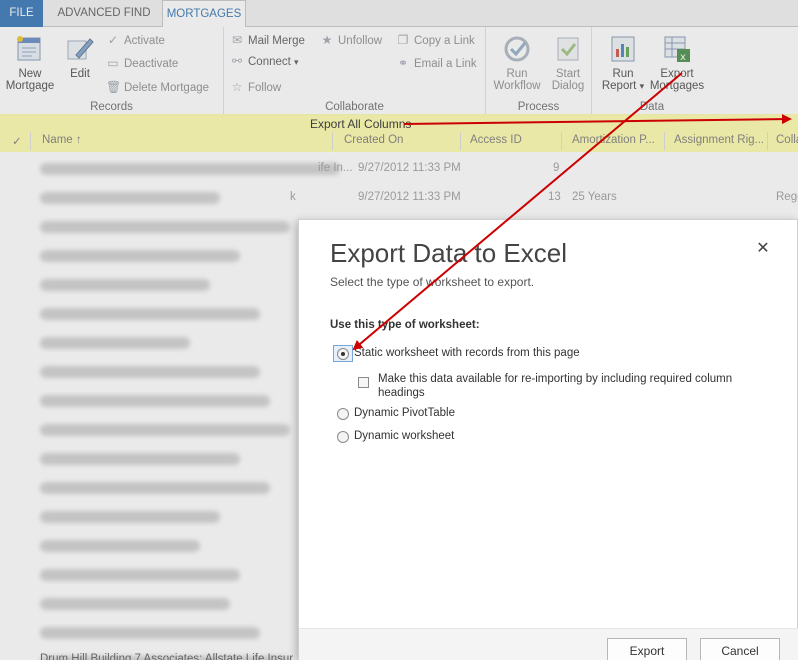 The height and width of the screenshot is (660, 798). Describe the element at coordinates (763, 249) in the screenshot. I see `close-icon: ✕` at that location.